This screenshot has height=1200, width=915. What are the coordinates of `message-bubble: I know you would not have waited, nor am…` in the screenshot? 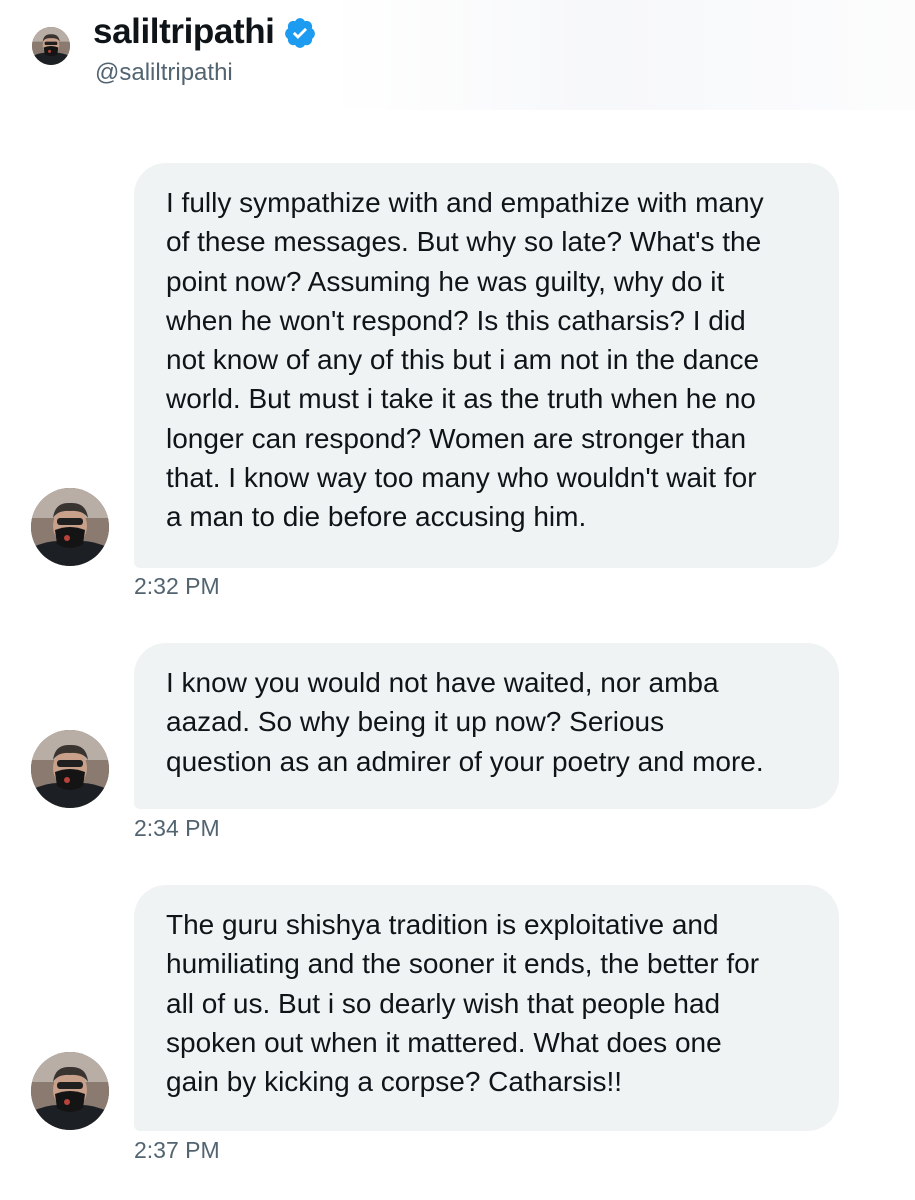 It's located at (486, 726).